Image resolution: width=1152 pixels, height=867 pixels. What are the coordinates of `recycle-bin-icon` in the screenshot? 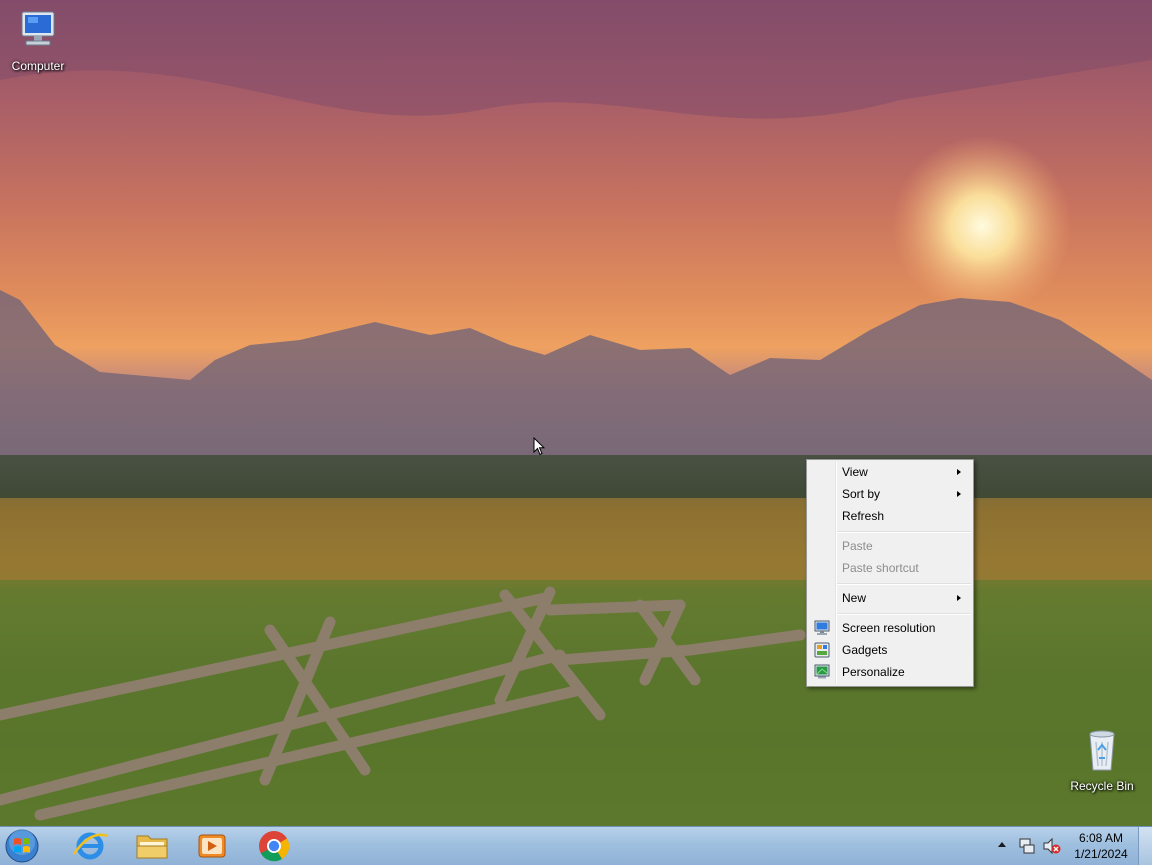 It's located at (1102, 750).